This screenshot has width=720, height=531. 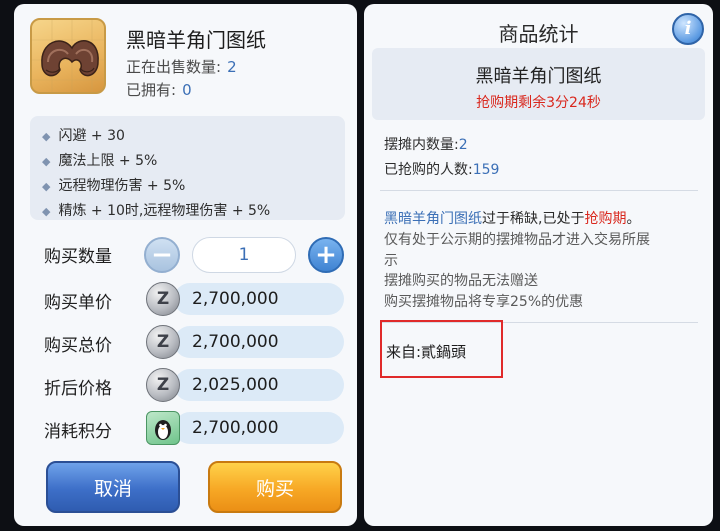 I want to click on buyers-count: 已抢购的人数:159, so click(x=441, y=169).